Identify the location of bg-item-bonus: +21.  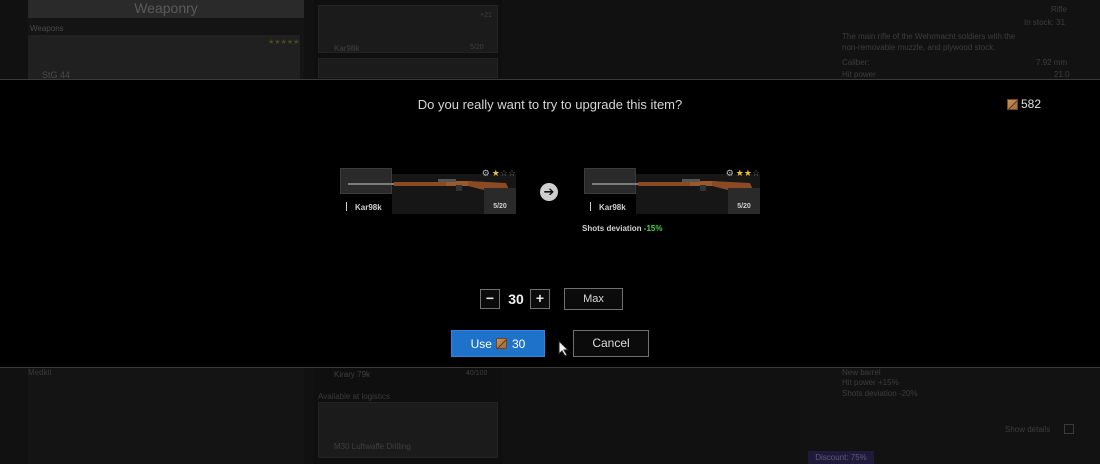
(486, 15).